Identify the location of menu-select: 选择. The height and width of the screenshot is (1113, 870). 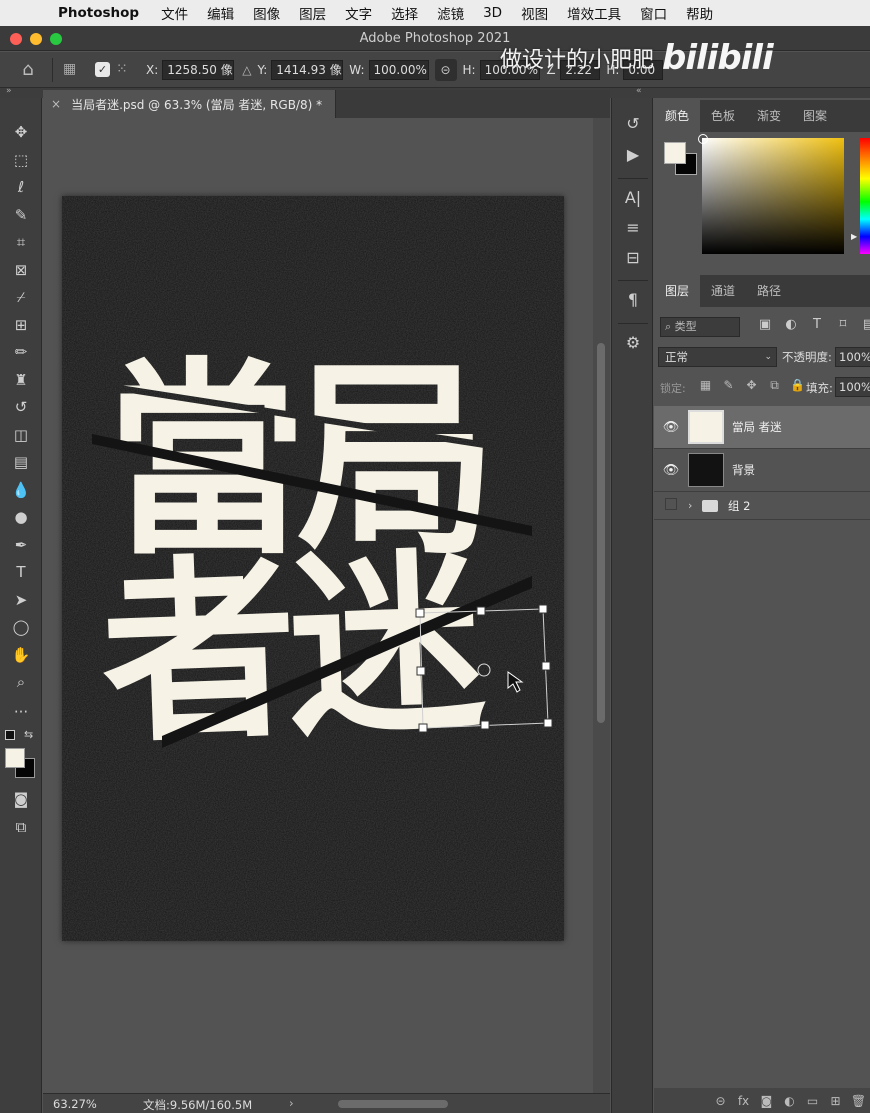
(404, 13).